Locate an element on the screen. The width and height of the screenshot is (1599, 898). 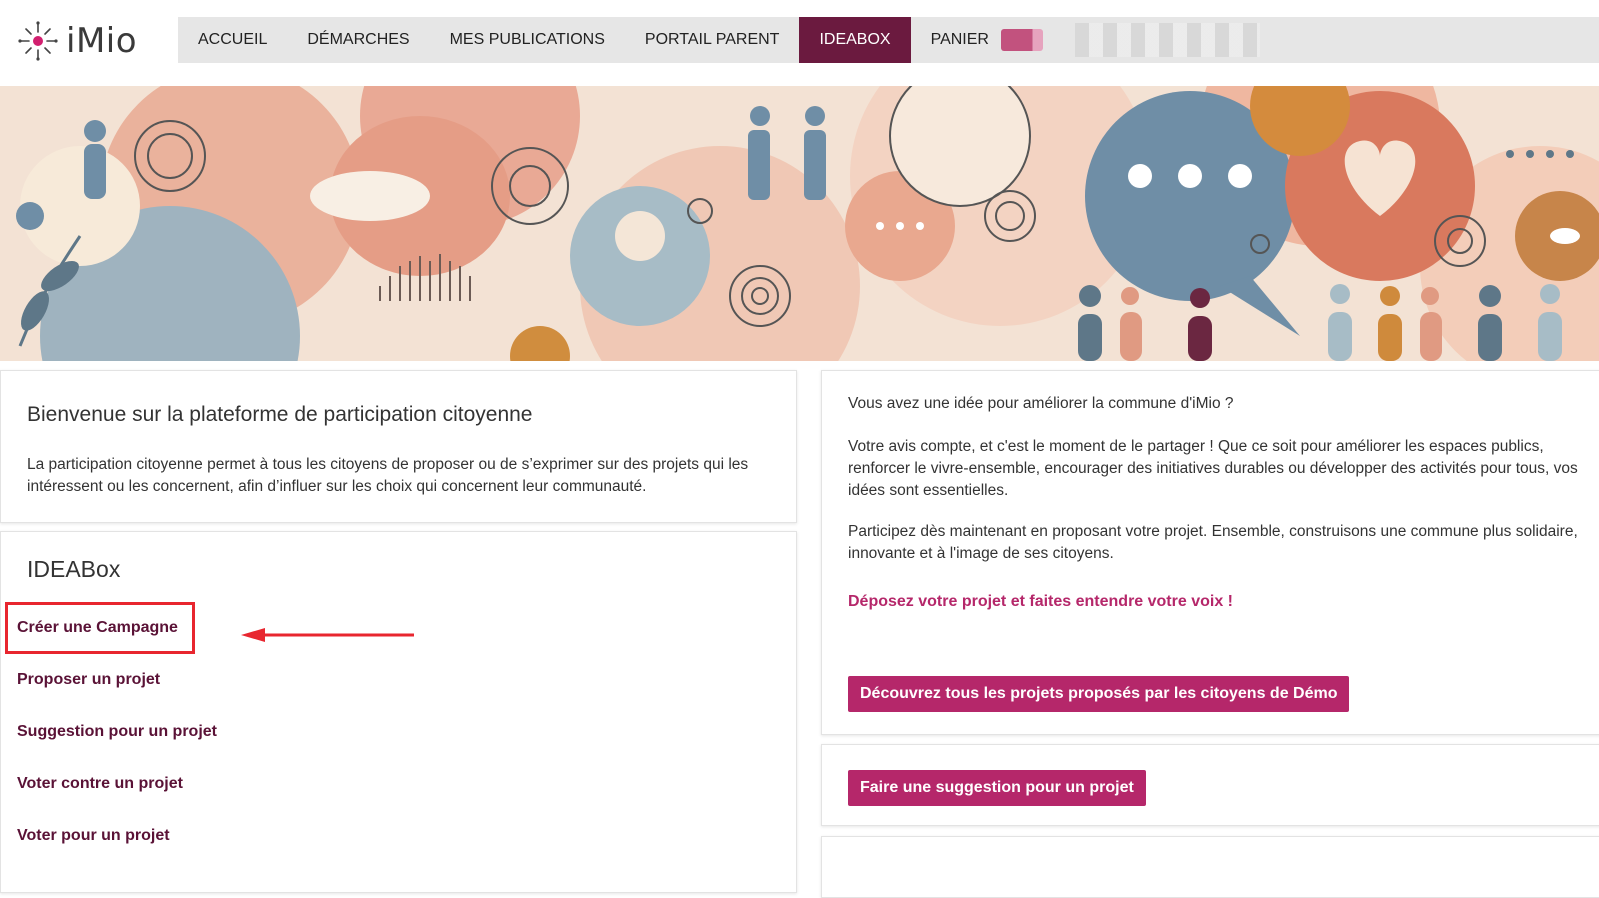
link-creer-campagne: Créer une Campagne is located at coordinates (97, 628).